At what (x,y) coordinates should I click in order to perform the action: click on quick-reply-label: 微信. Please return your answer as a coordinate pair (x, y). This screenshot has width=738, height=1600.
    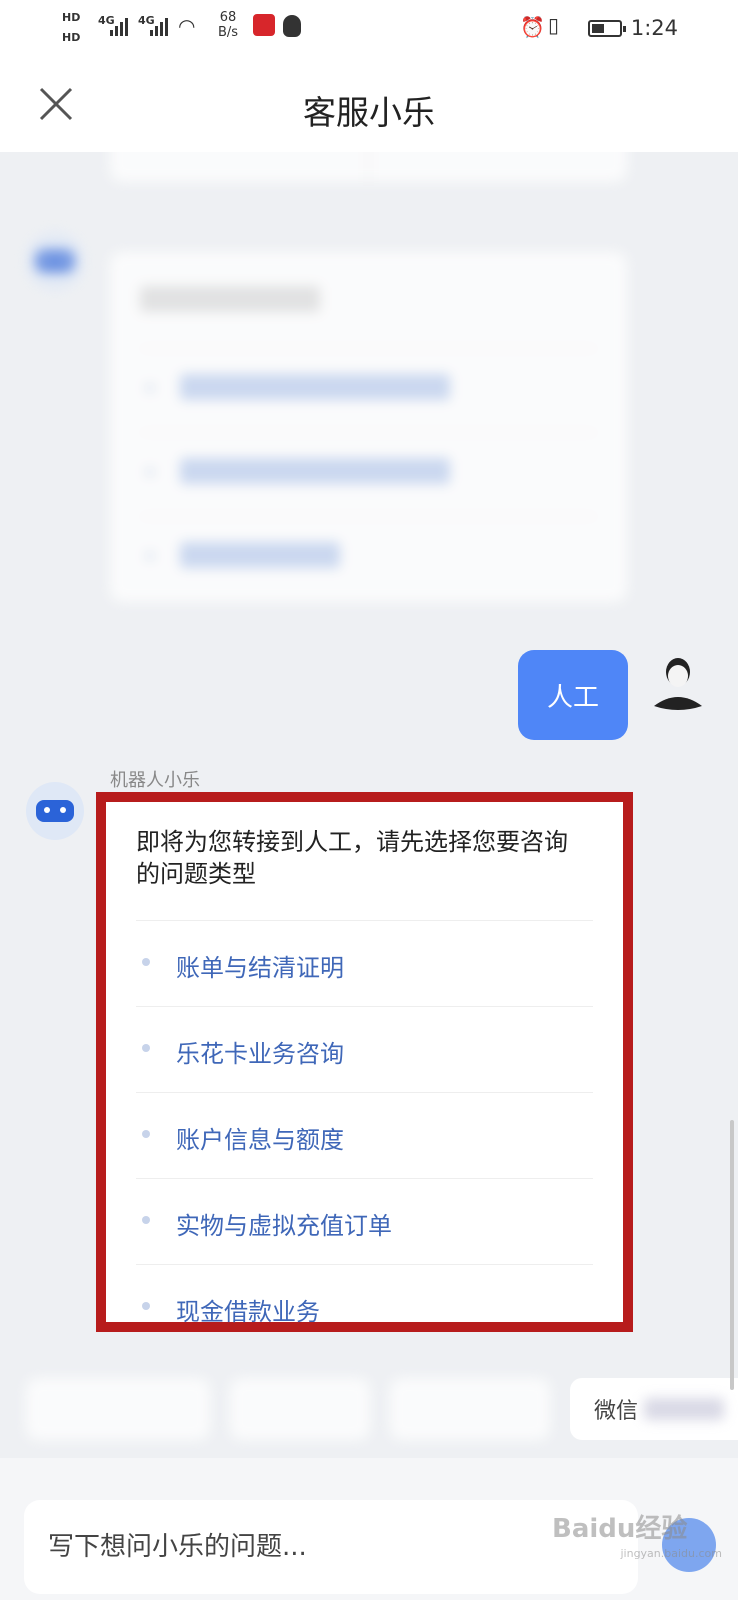
    Looking at the image, I should click on (616, 1411).